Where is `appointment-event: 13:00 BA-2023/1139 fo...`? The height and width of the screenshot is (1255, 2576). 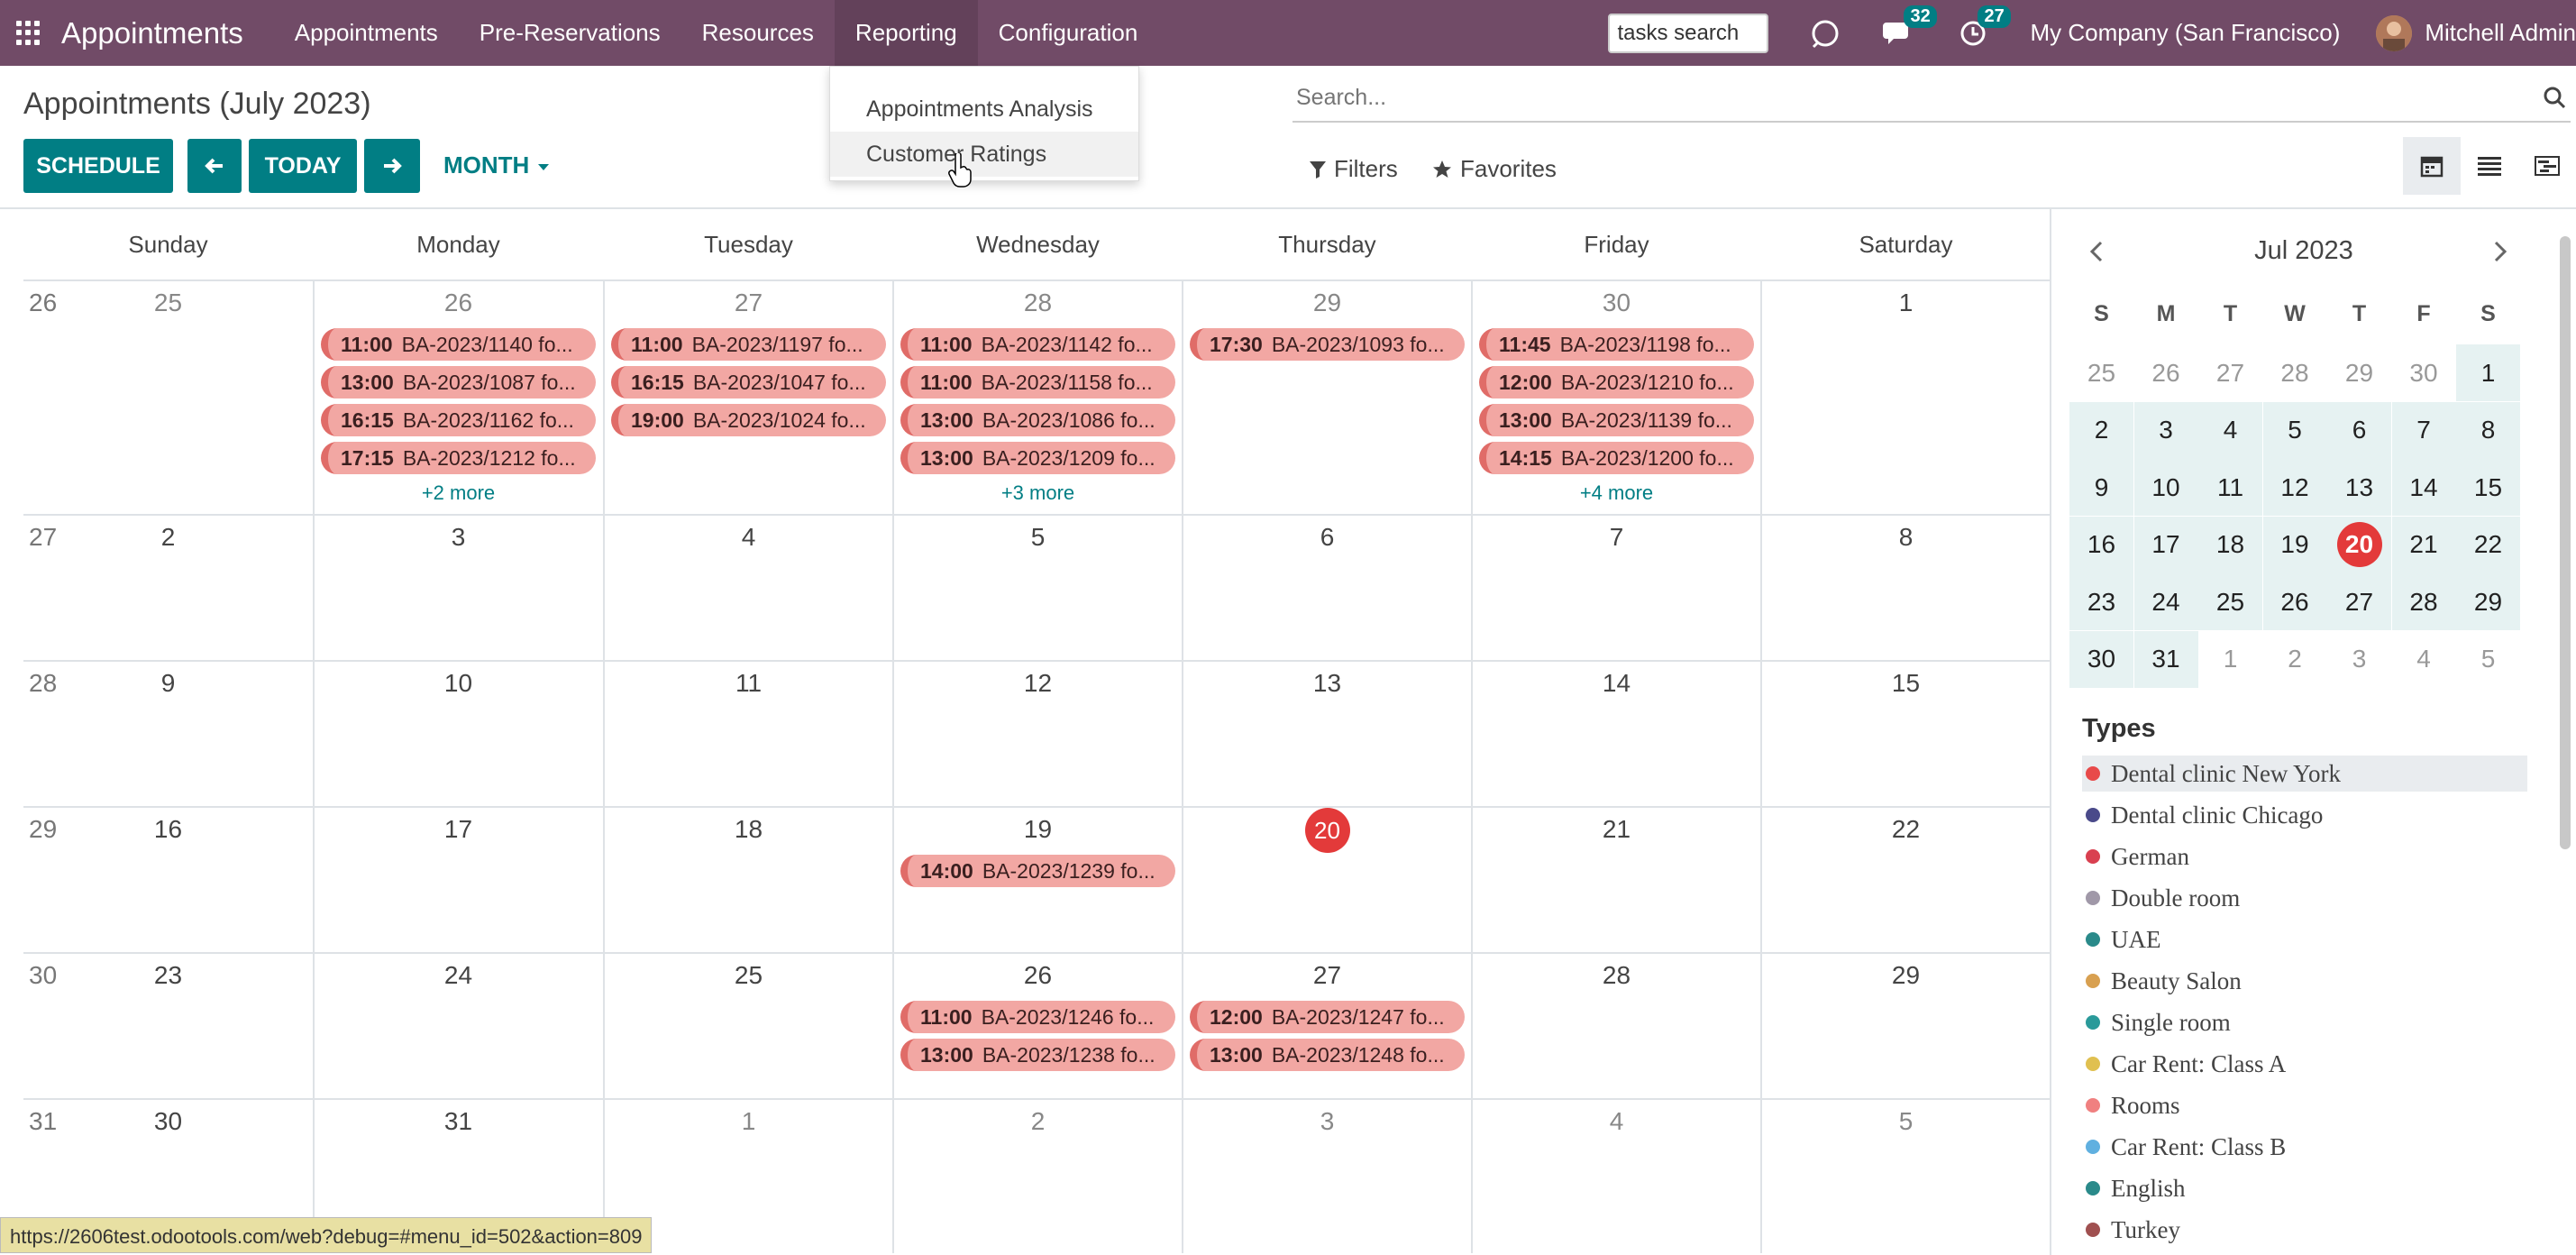 appointment-event: 13:00 BA-2023/1139 fo... is located at coordinates (1617, 420).